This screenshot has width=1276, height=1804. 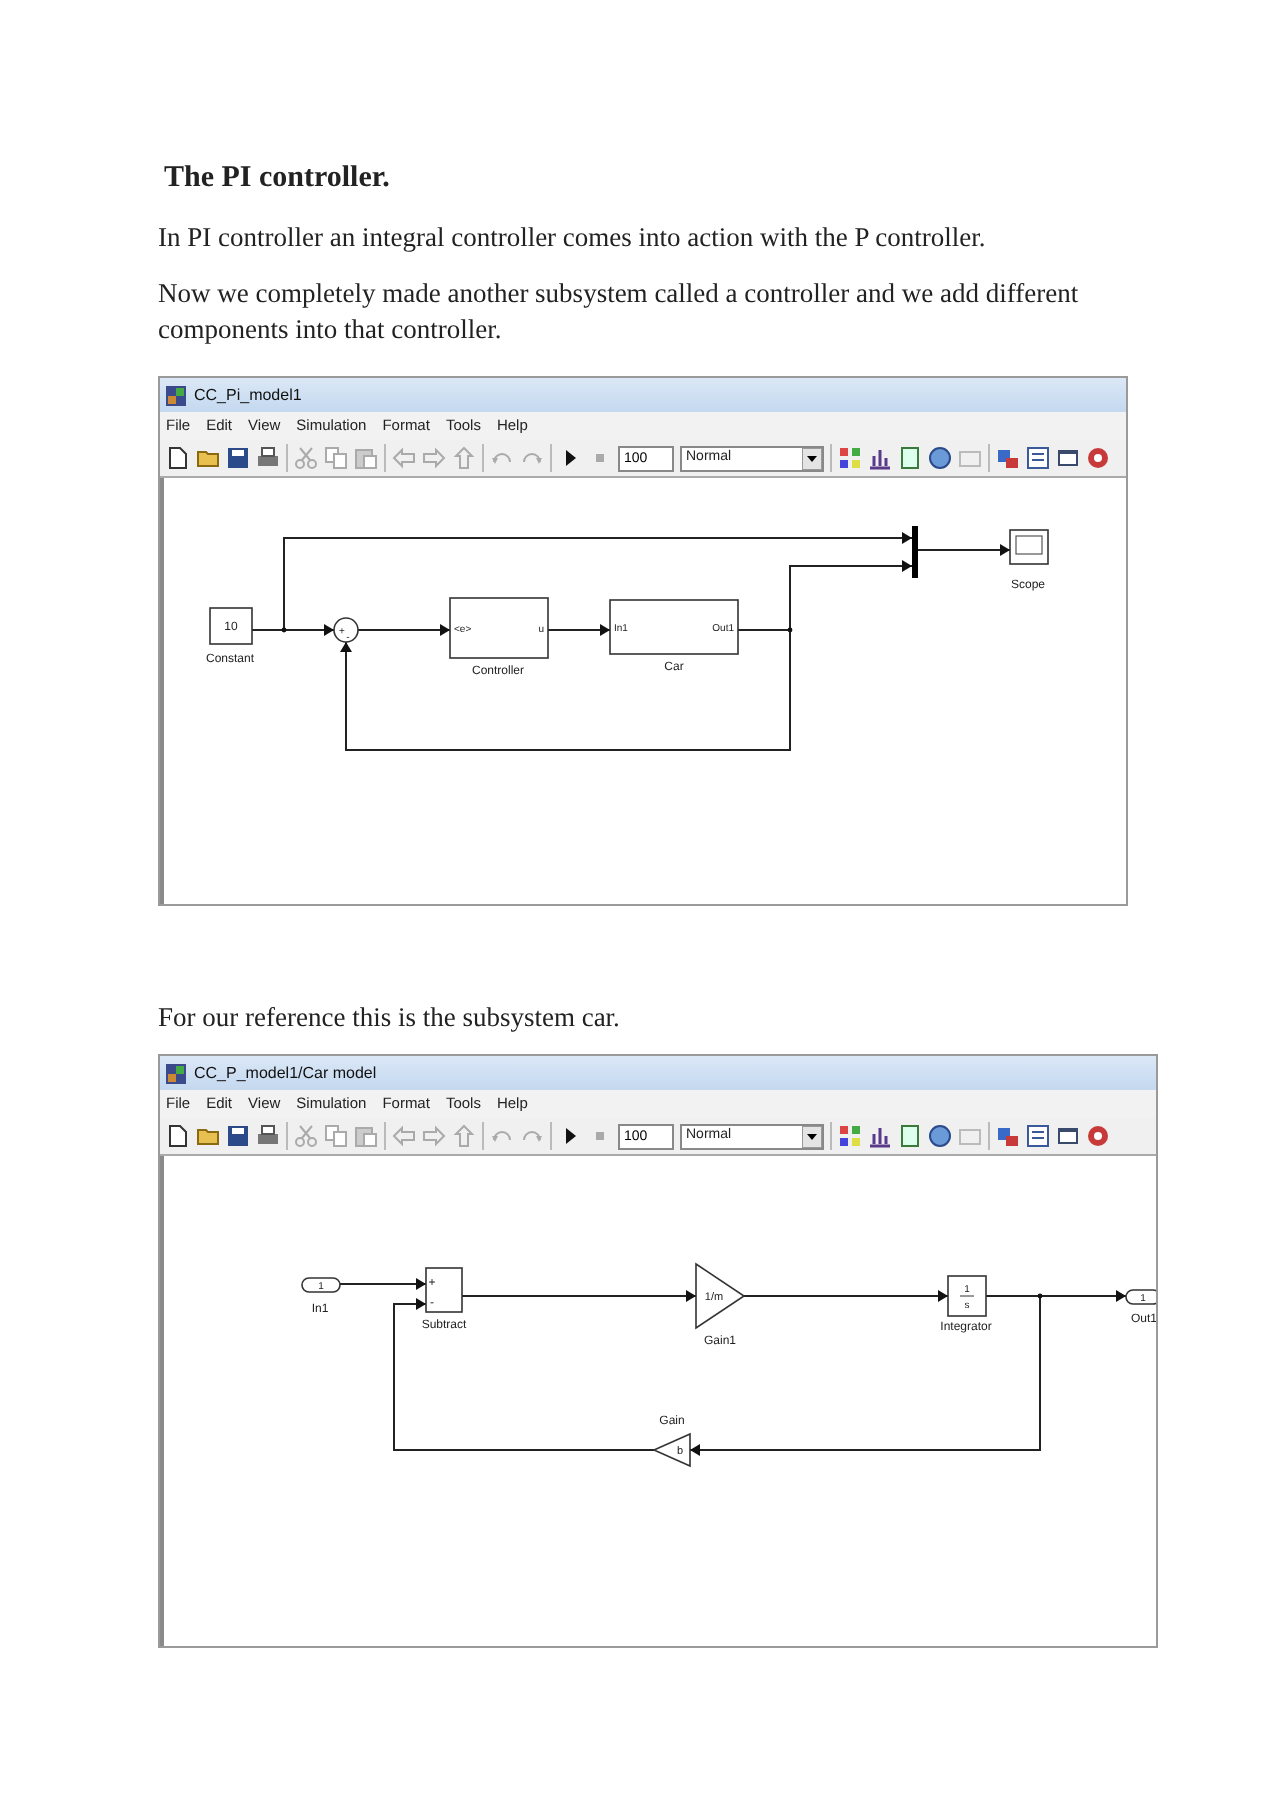 What do you see at coordinates (967, 1296) in the screenshot?
I see `integrator-block` at bounding box center [967, 1296].